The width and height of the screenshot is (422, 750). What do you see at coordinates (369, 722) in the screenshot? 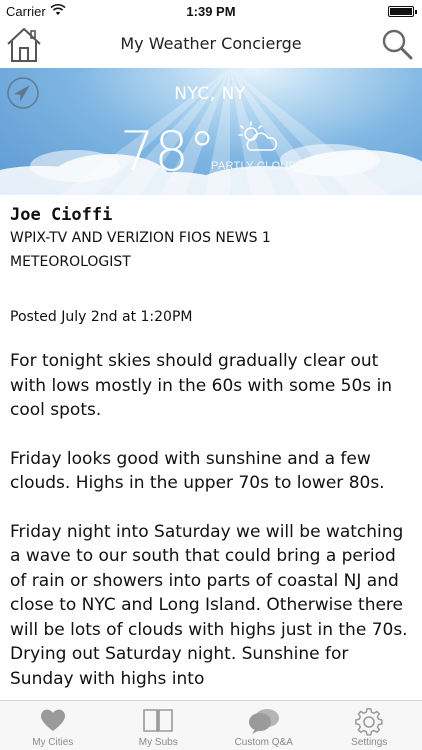
I see `gear-icon` at bounding box center [369, 722].